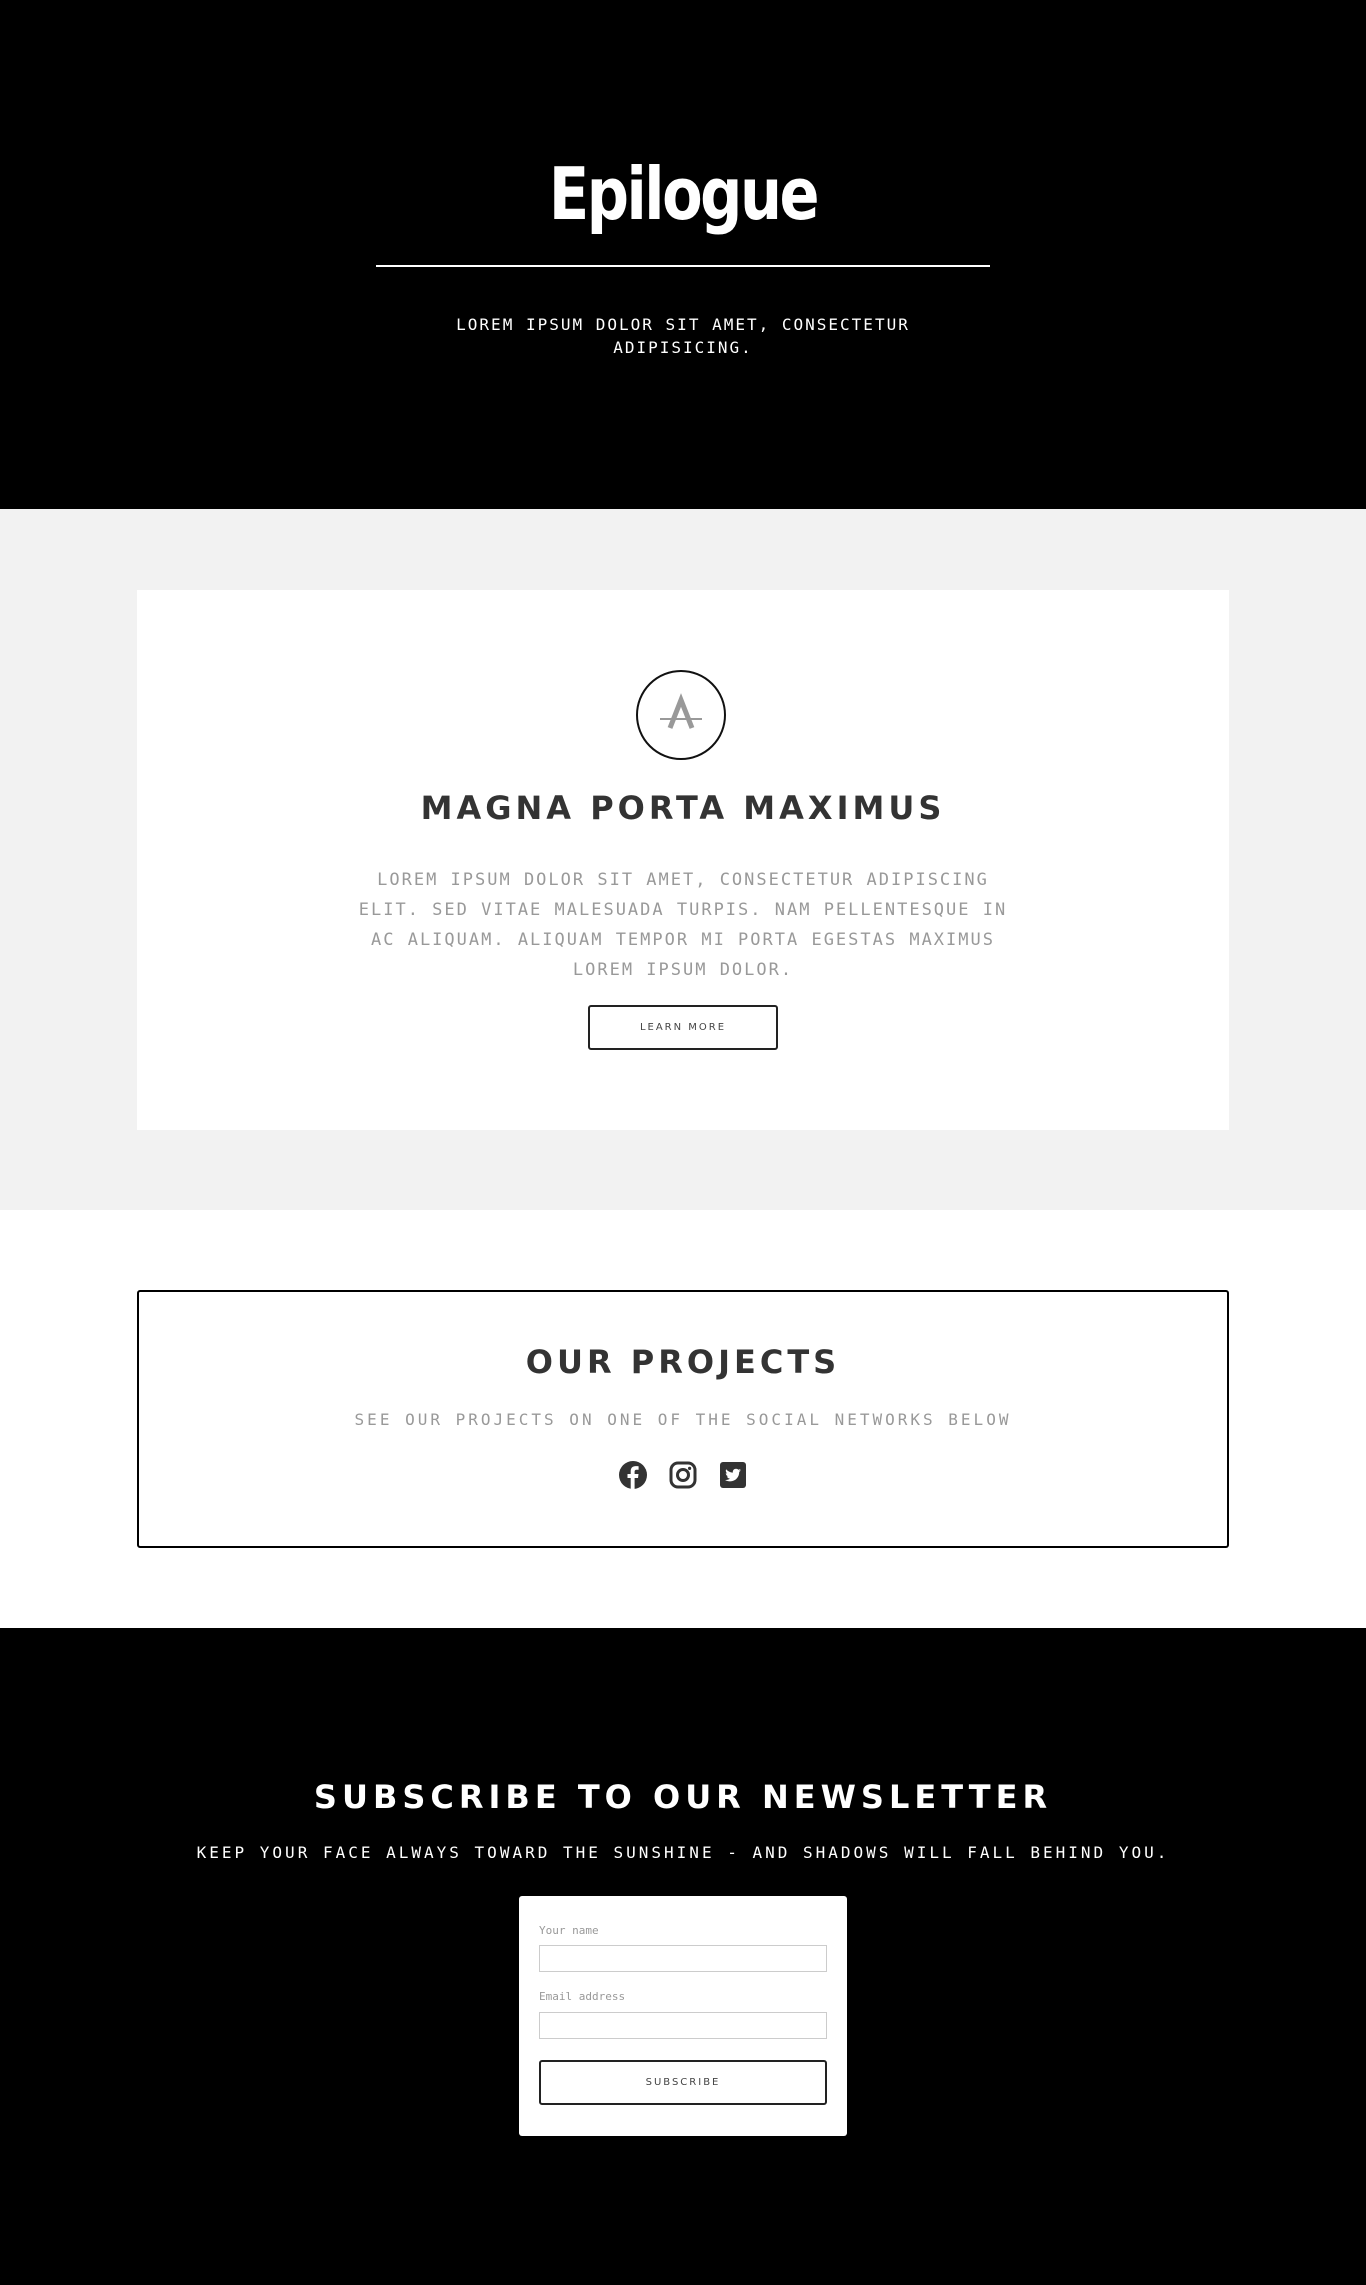 The image size is (1366, 2285). Describe the element at coordinates (683, 266) in the screenshot. I see `hero-divider` at that location.